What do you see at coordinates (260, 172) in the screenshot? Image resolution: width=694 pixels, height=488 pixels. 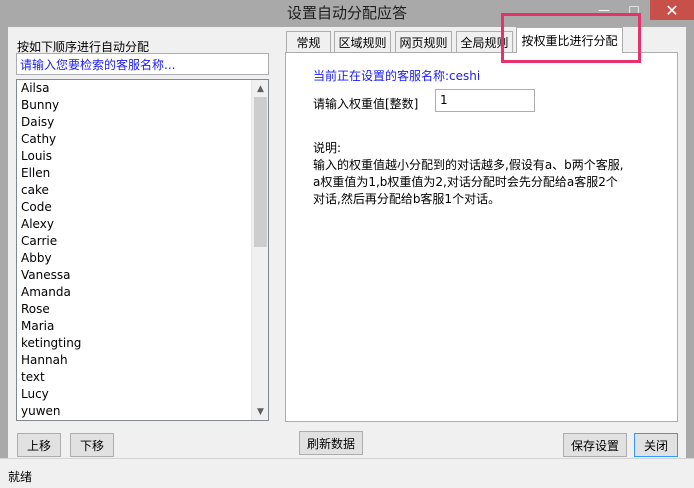 I see `scroll-thumb` at bounding box center [260, 172].